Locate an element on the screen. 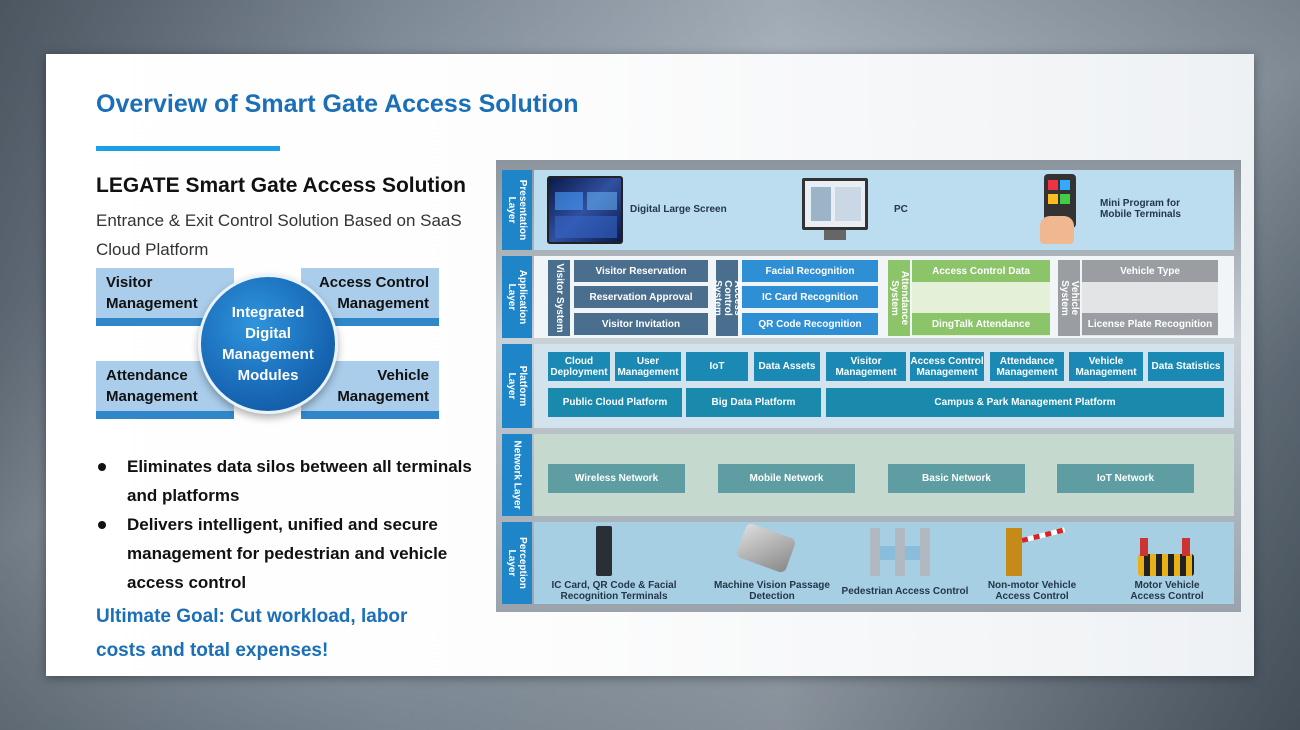 This screenshot has height=730, width=1300. app-facial-recognition: Facial Recognition is located at coordinates (810, 271).